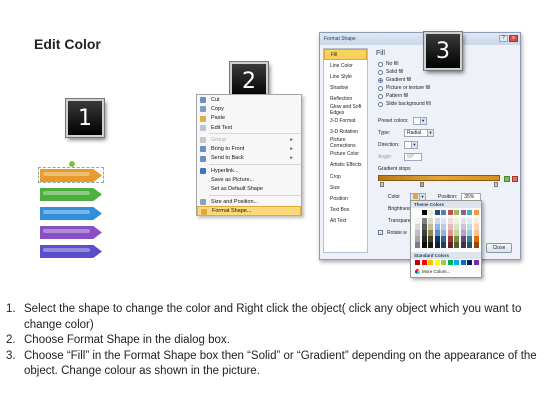 The image size is (560, 420). Describe the element at coordinates (71, 175) in the screenshot. I see `arrow-shape-orange` at that location.